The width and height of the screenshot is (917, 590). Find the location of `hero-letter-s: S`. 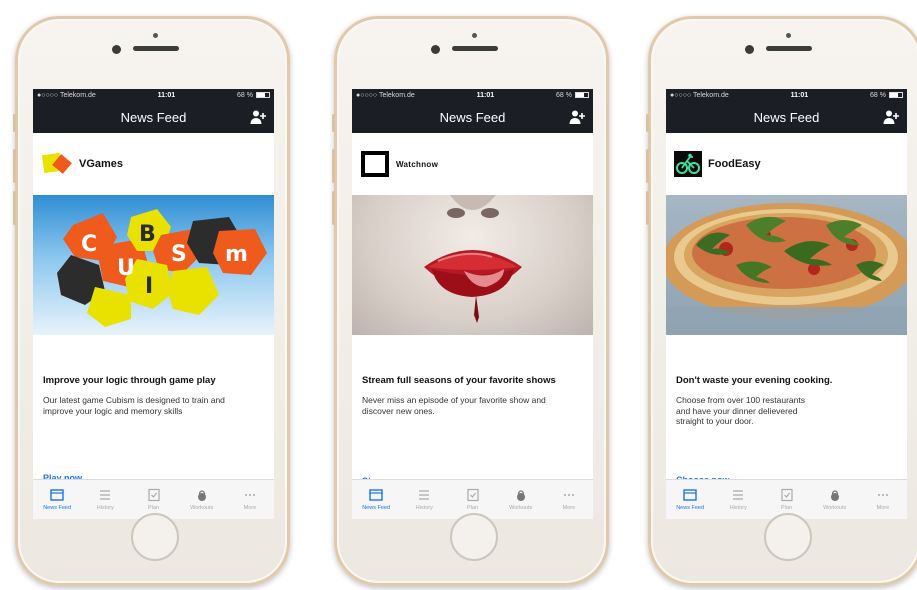

hero-letter-s: S is located at coordinates (179, 254).